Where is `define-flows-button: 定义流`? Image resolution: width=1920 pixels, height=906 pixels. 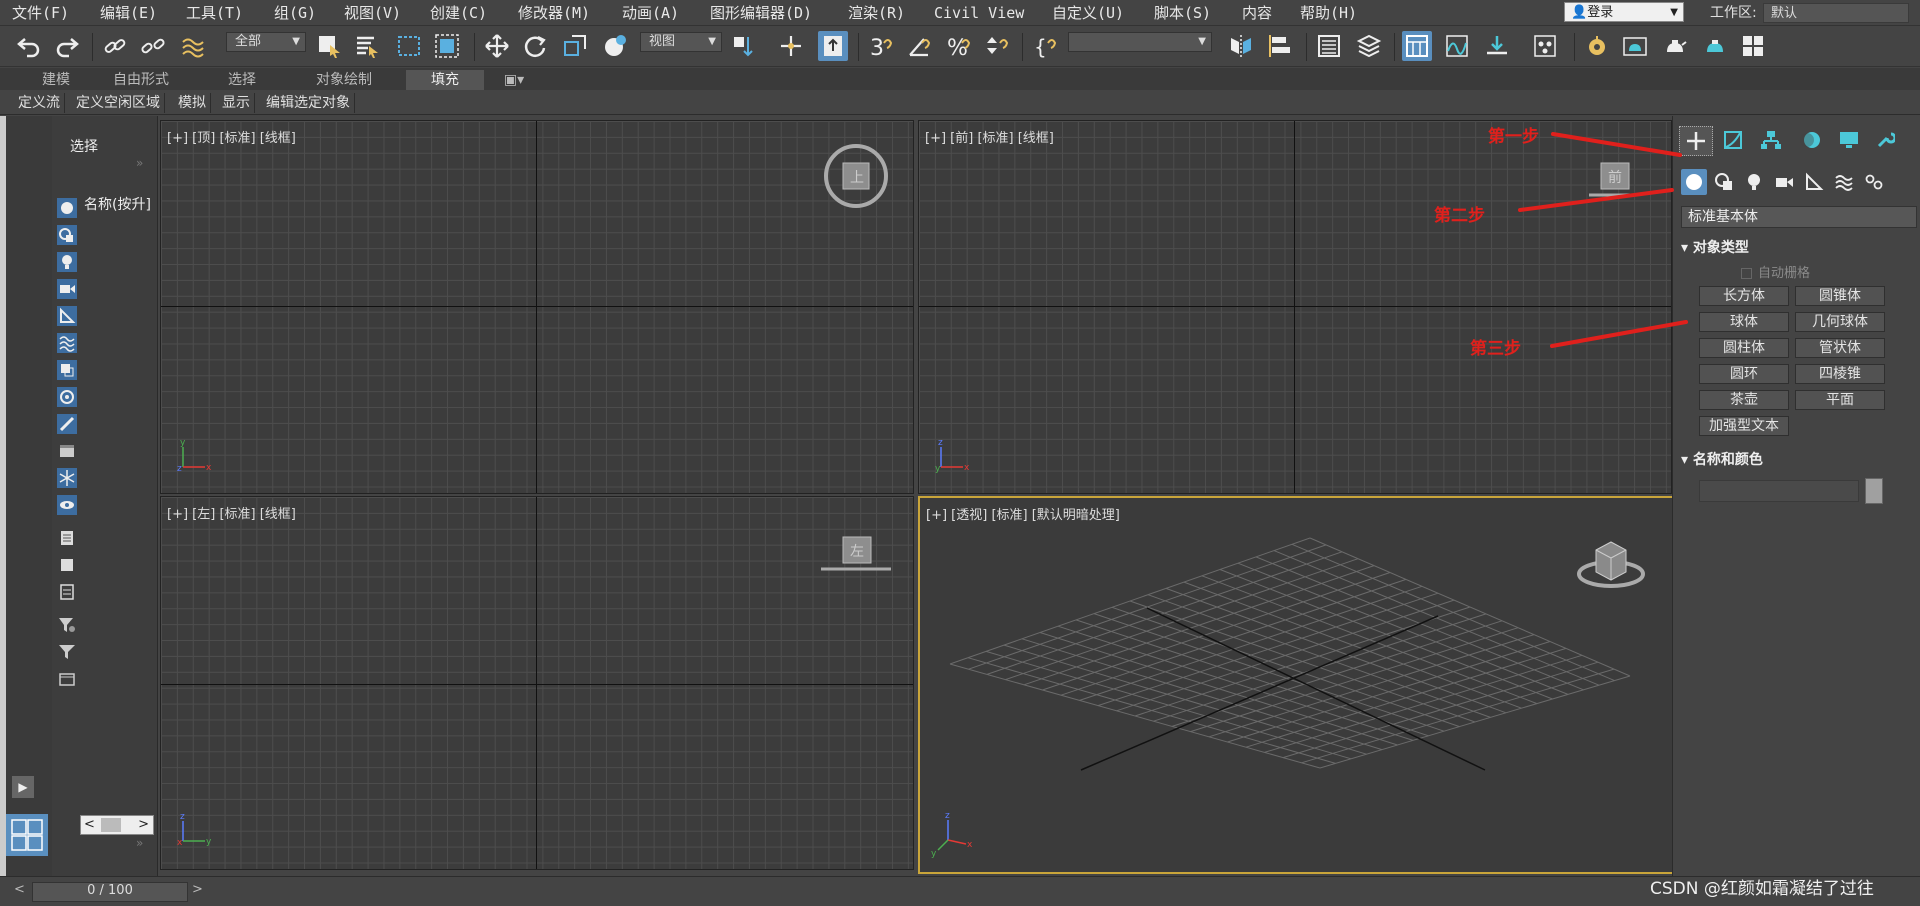
define-flows-button: 定义流 is located at coordinates (39, 103).